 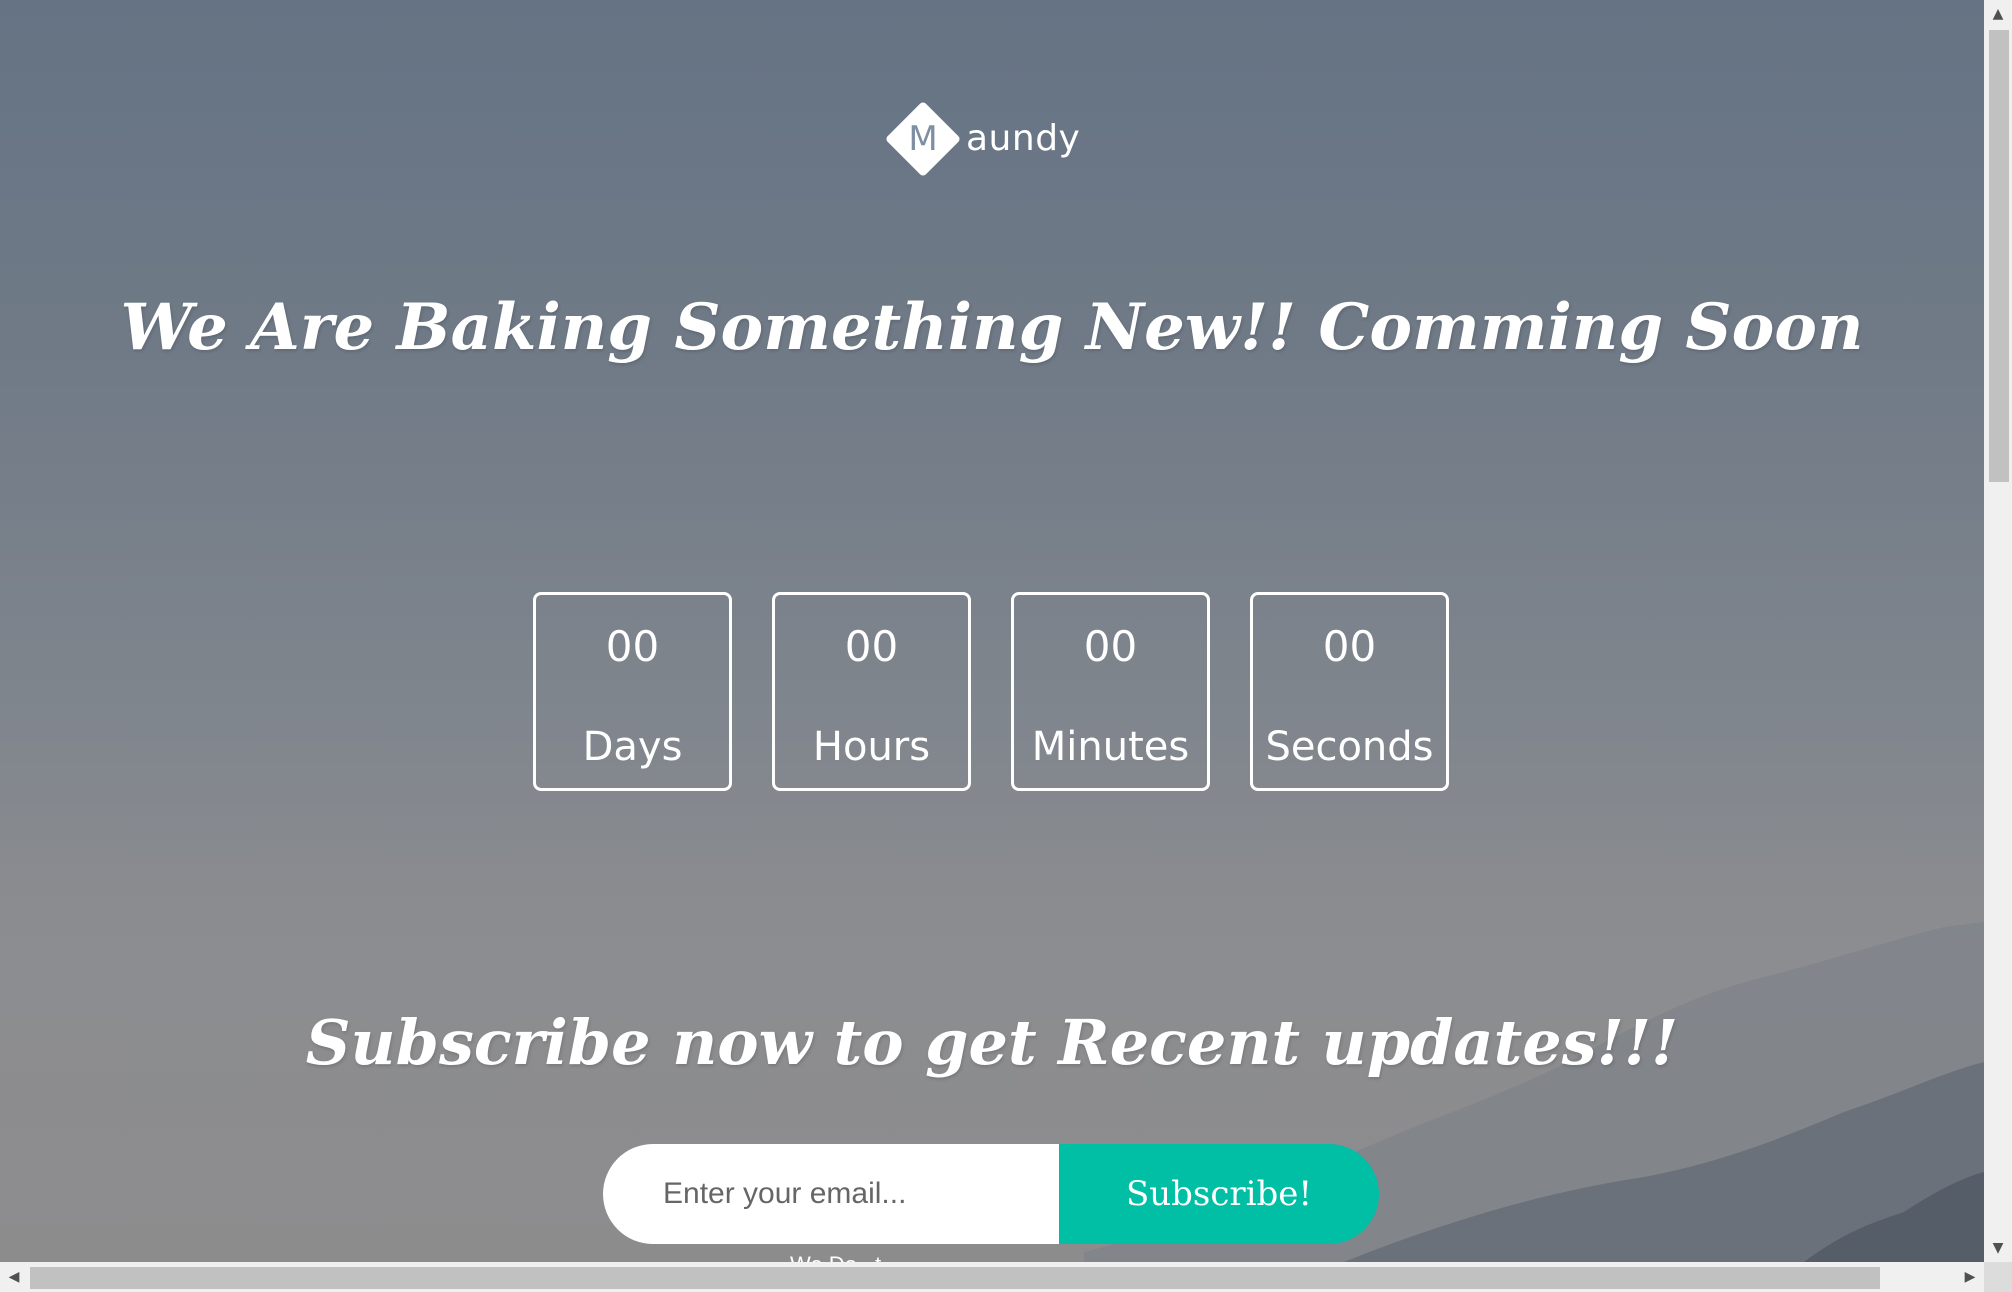 What do you see at coordinates (1110, 646) in the screenshot?
I see `countdown-minutes-value: 00` at bounding box center [1110, 646].